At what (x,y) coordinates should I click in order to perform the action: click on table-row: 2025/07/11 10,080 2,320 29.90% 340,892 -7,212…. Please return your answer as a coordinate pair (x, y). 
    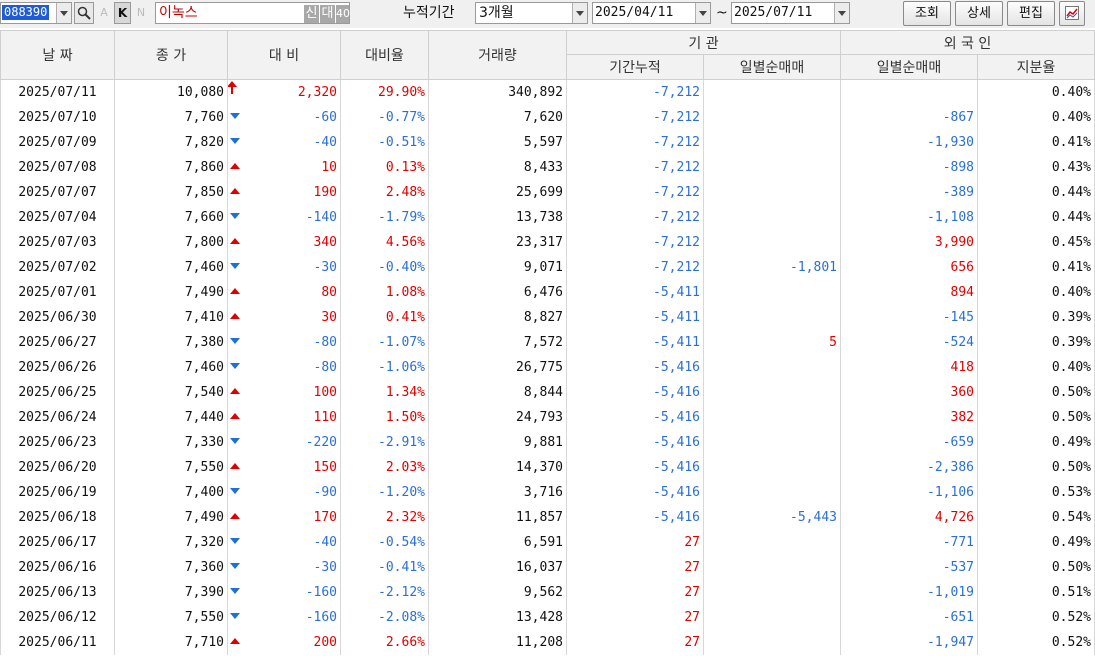
    Looking at the image, I should click on (547, 92).